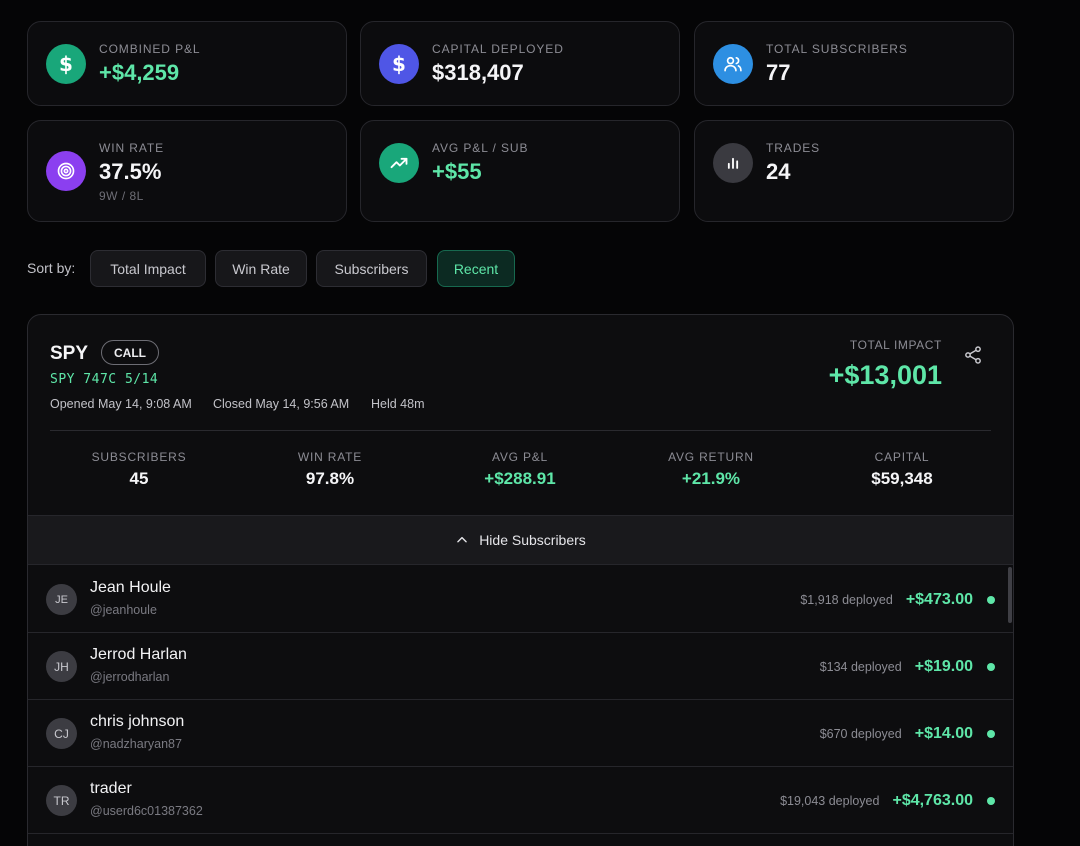 This screenshot has width=1080, height=846. What do you see at coordinates (121, 404) in the screenshot?
I see `opened-time: Opened May 14, 9:08 AM` at bounding box center [121, 404].